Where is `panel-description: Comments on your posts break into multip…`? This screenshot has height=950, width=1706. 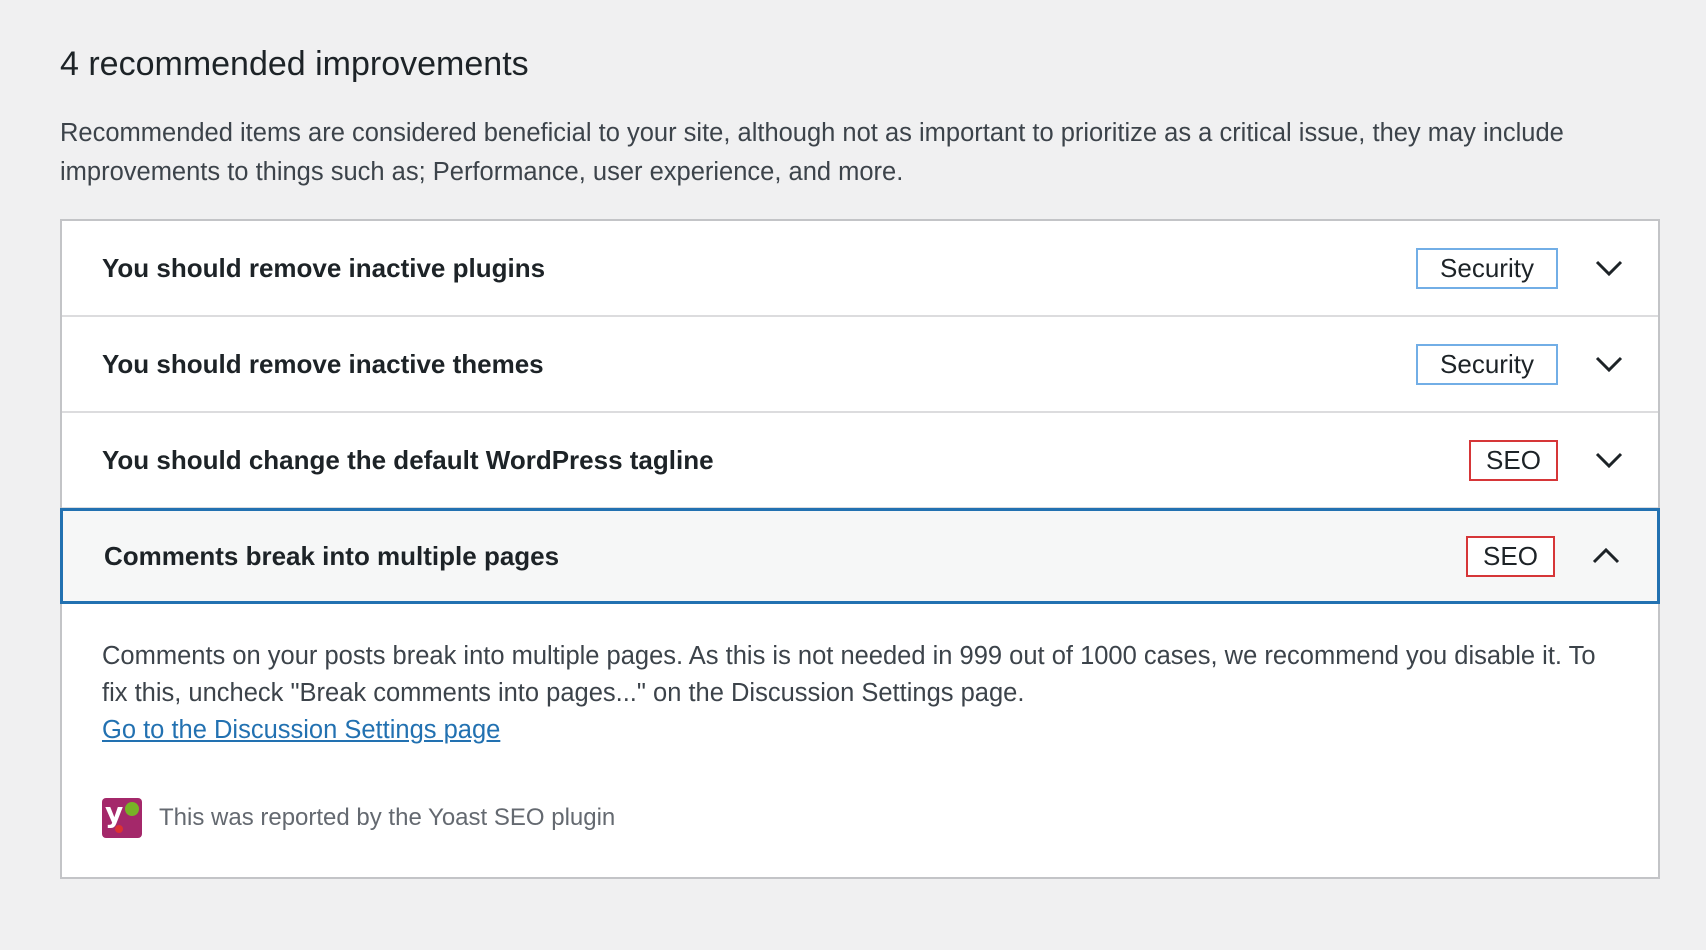 panel-description: Comments on your posts break into multip… is located at coordinates (849, 674).